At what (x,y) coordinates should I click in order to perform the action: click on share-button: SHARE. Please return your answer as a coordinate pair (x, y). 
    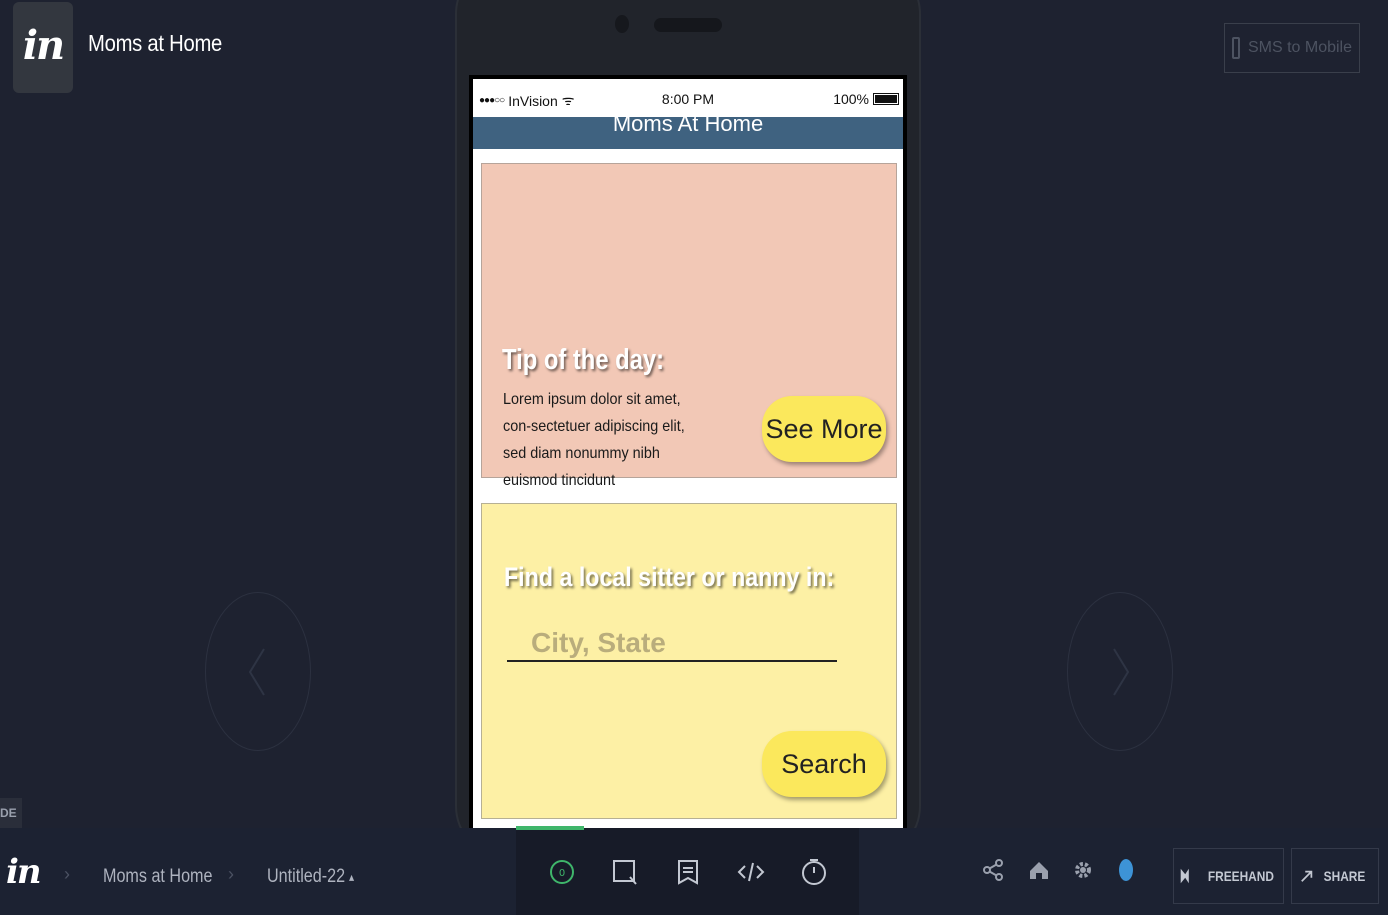
    Looking at the image, I should click on (1335, 876).